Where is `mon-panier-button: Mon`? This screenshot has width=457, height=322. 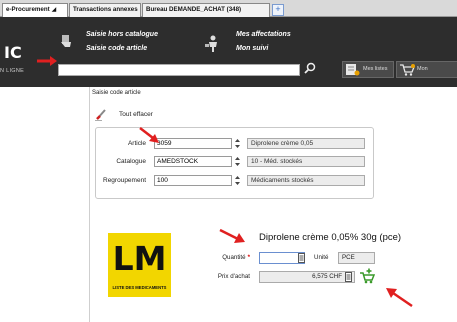 mon-panier-button: Mon is located at coordinates (426, 69).